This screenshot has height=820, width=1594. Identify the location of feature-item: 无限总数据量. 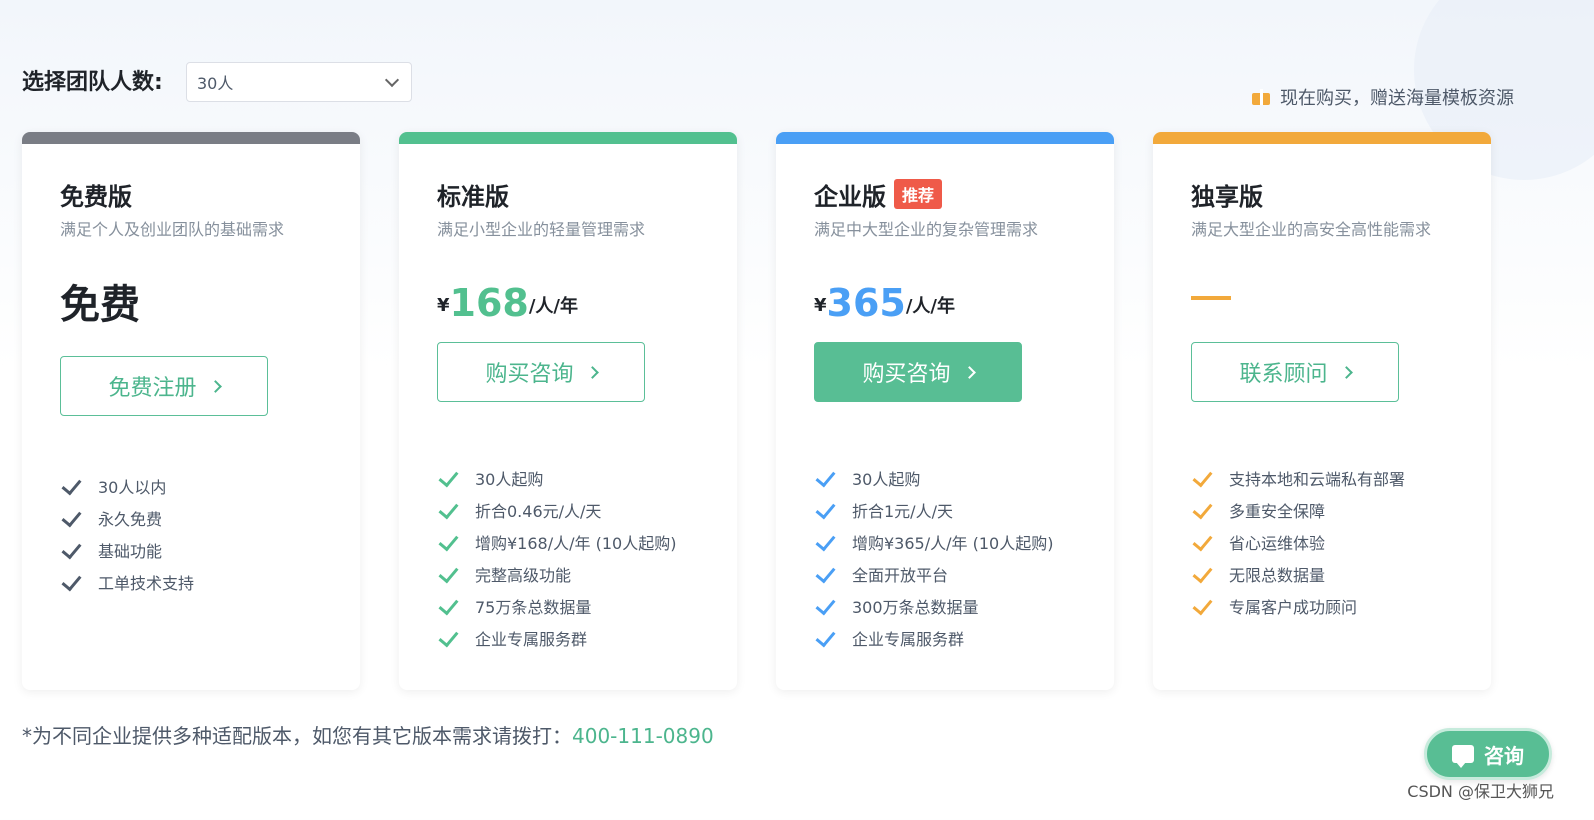
(1322, 574).